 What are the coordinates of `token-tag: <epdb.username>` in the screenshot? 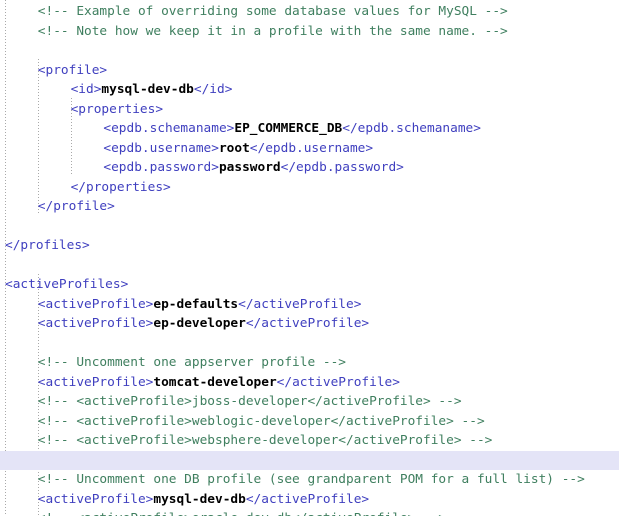 It's located at (161, 148).